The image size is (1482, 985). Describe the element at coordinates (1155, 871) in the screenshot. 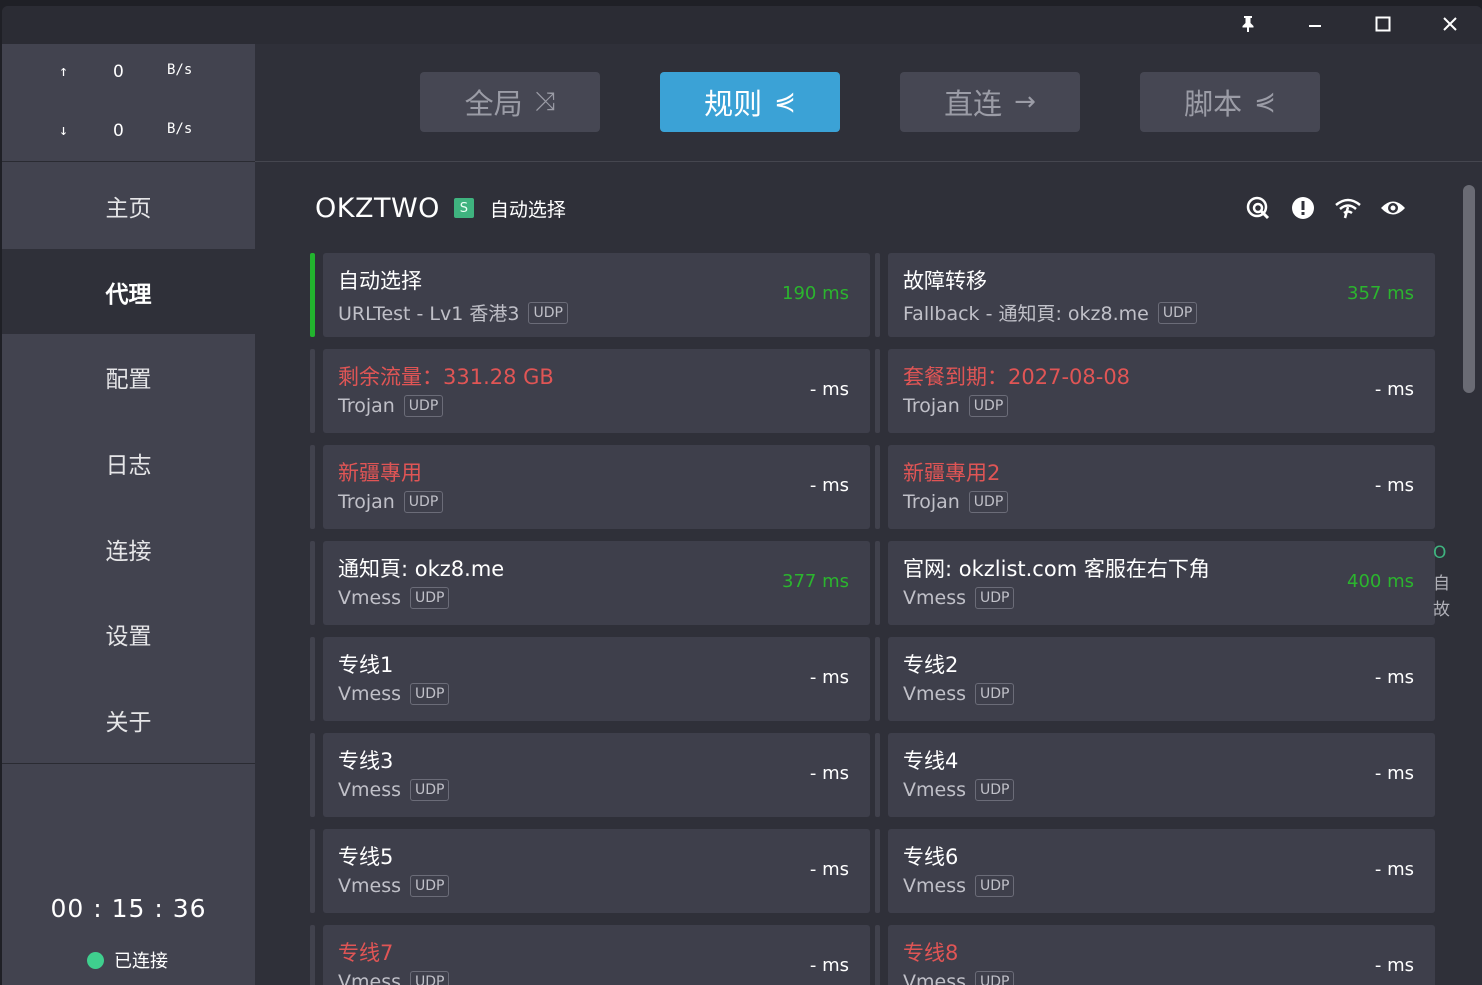

I see `proxy-card: 专线6 Vmess UDP - ms` at that location.